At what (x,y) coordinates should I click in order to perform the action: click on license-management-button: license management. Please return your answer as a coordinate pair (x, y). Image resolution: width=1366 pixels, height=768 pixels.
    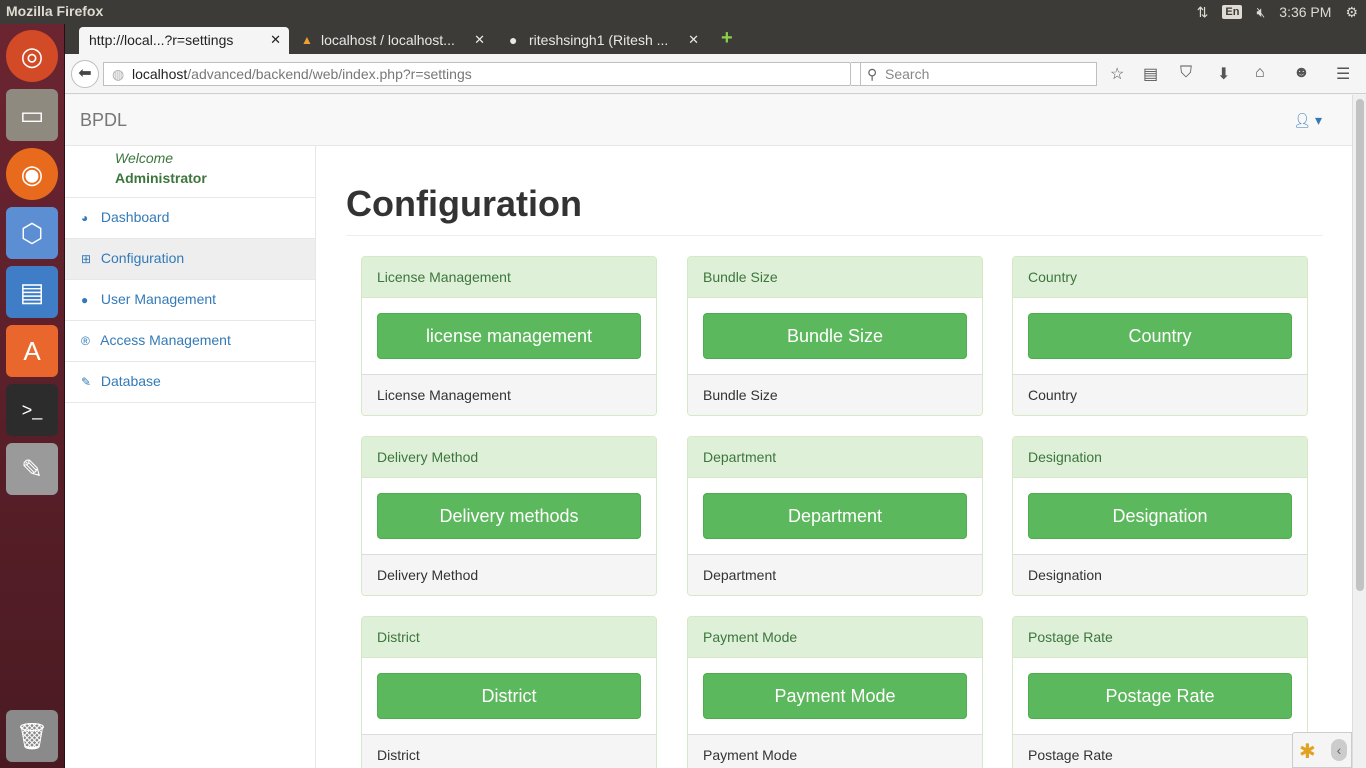
    Looking at the image, I should click on (509, 336).